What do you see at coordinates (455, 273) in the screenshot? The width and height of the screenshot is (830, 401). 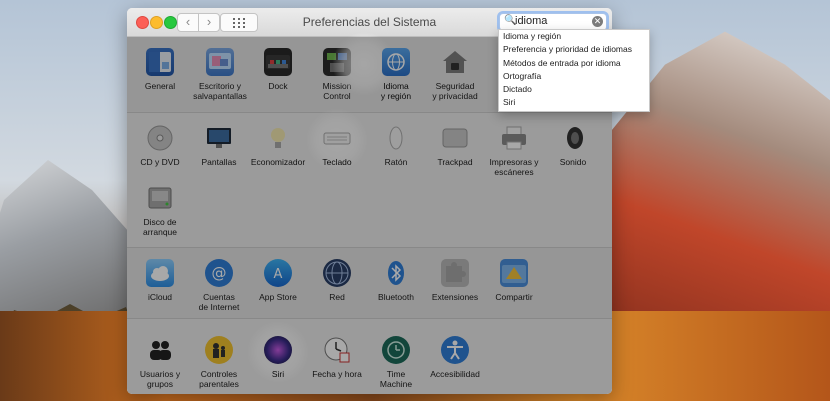 I see `puzzle-icon` at bounding box center [455, 273].